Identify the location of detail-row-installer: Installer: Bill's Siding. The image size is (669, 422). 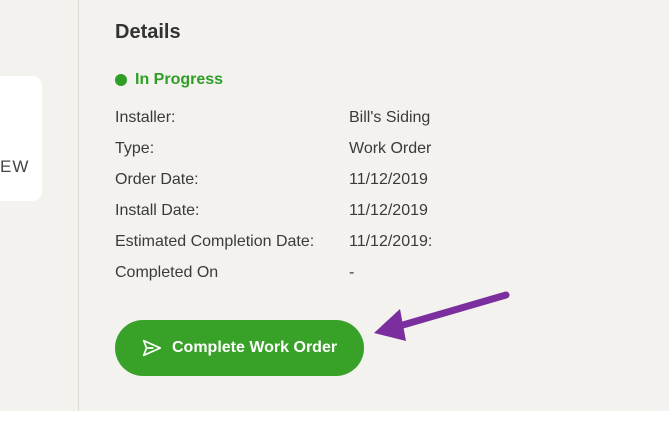
(375, 121).